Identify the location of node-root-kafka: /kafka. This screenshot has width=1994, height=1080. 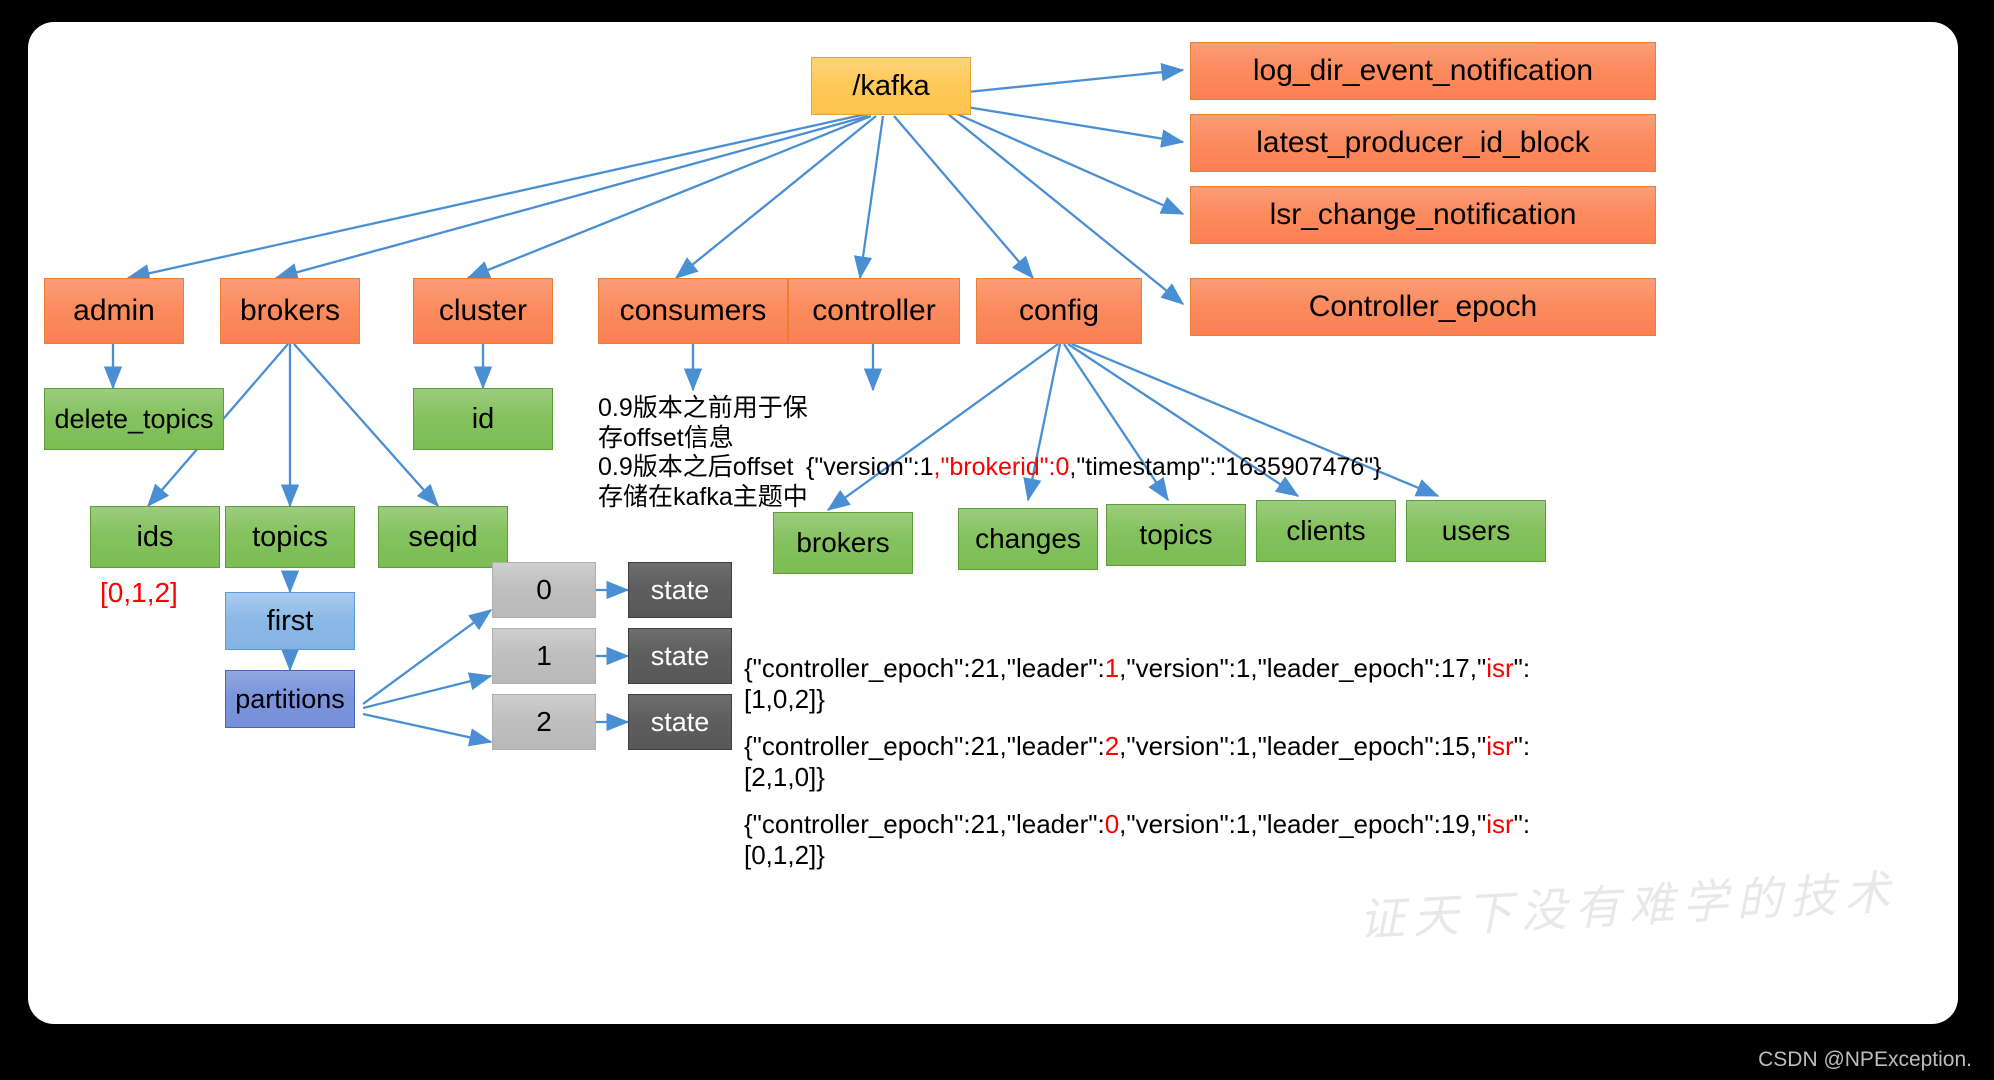
(891, 86).